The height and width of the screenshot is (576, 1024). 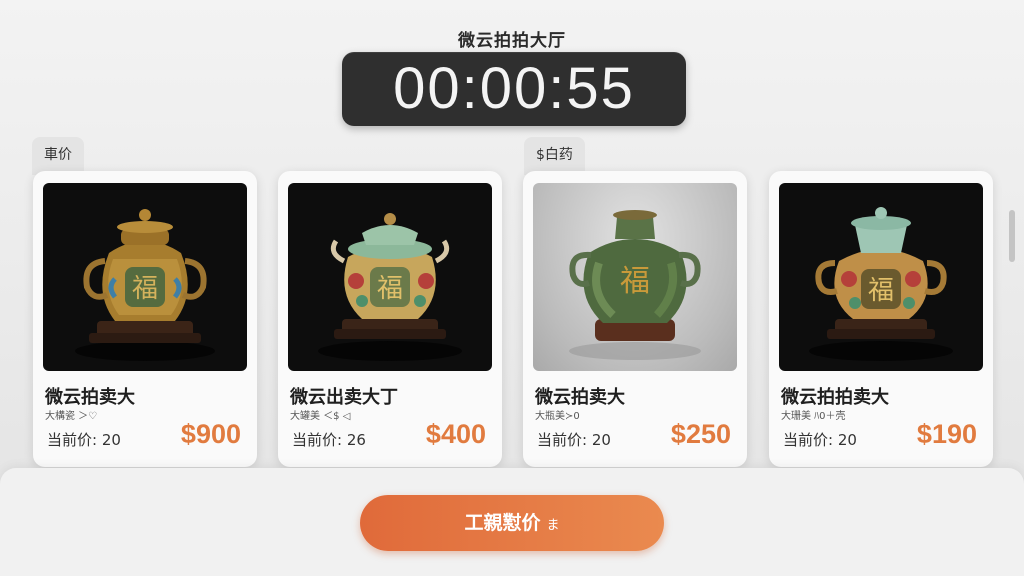 What do you see at coordinates (329, 440) in the screenshot?
I see `current-bid-label: 当前价: 26` at bounding box center [329, 440].